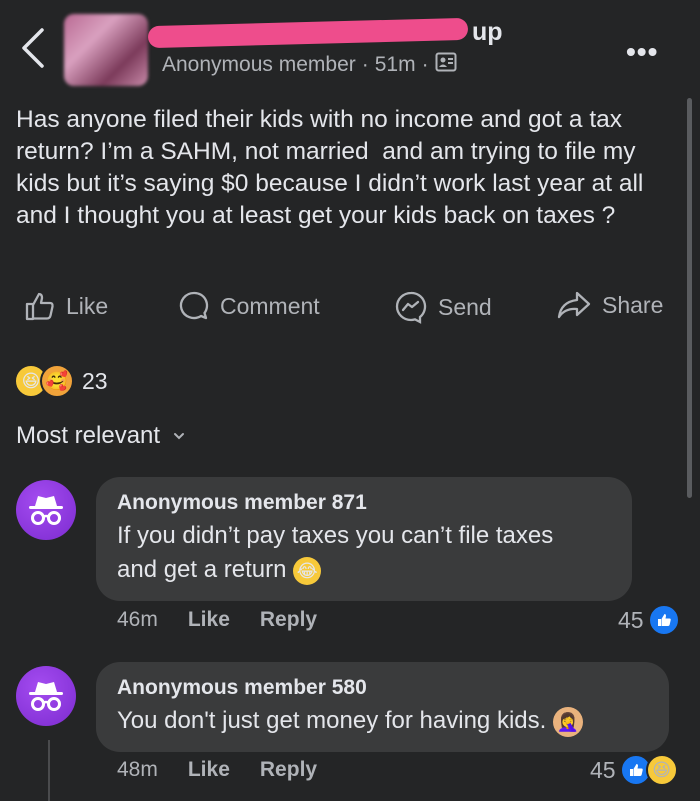 This screenshot has height=801, width=700. What do you see at coordinates (382, 688) in the screenshot?
I see `comment-author: Anonymous member 580` at bounding box center [382, 688].